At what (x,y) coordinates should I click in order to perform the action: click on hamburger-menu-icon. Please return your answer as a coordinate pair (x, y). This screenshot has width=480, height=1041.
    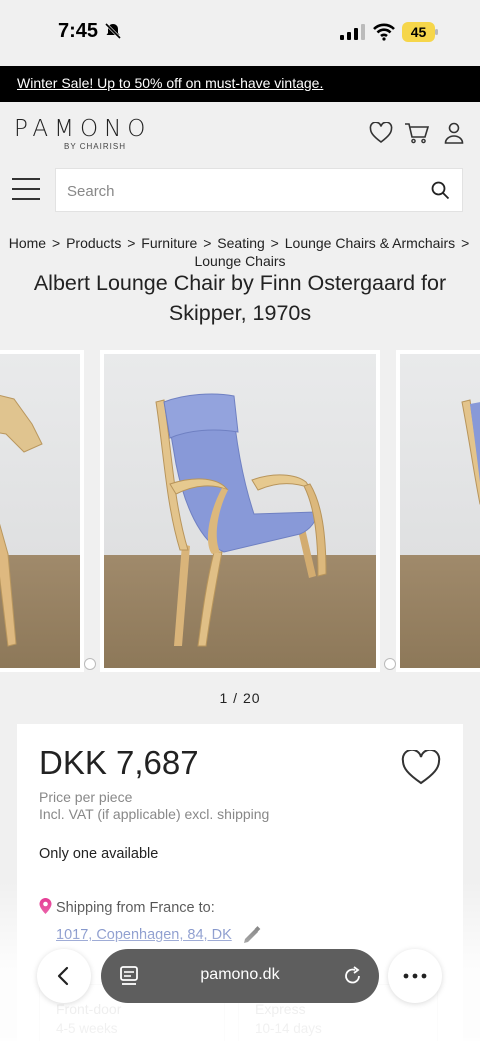
    Looking at the image, I should click on (26, 191).